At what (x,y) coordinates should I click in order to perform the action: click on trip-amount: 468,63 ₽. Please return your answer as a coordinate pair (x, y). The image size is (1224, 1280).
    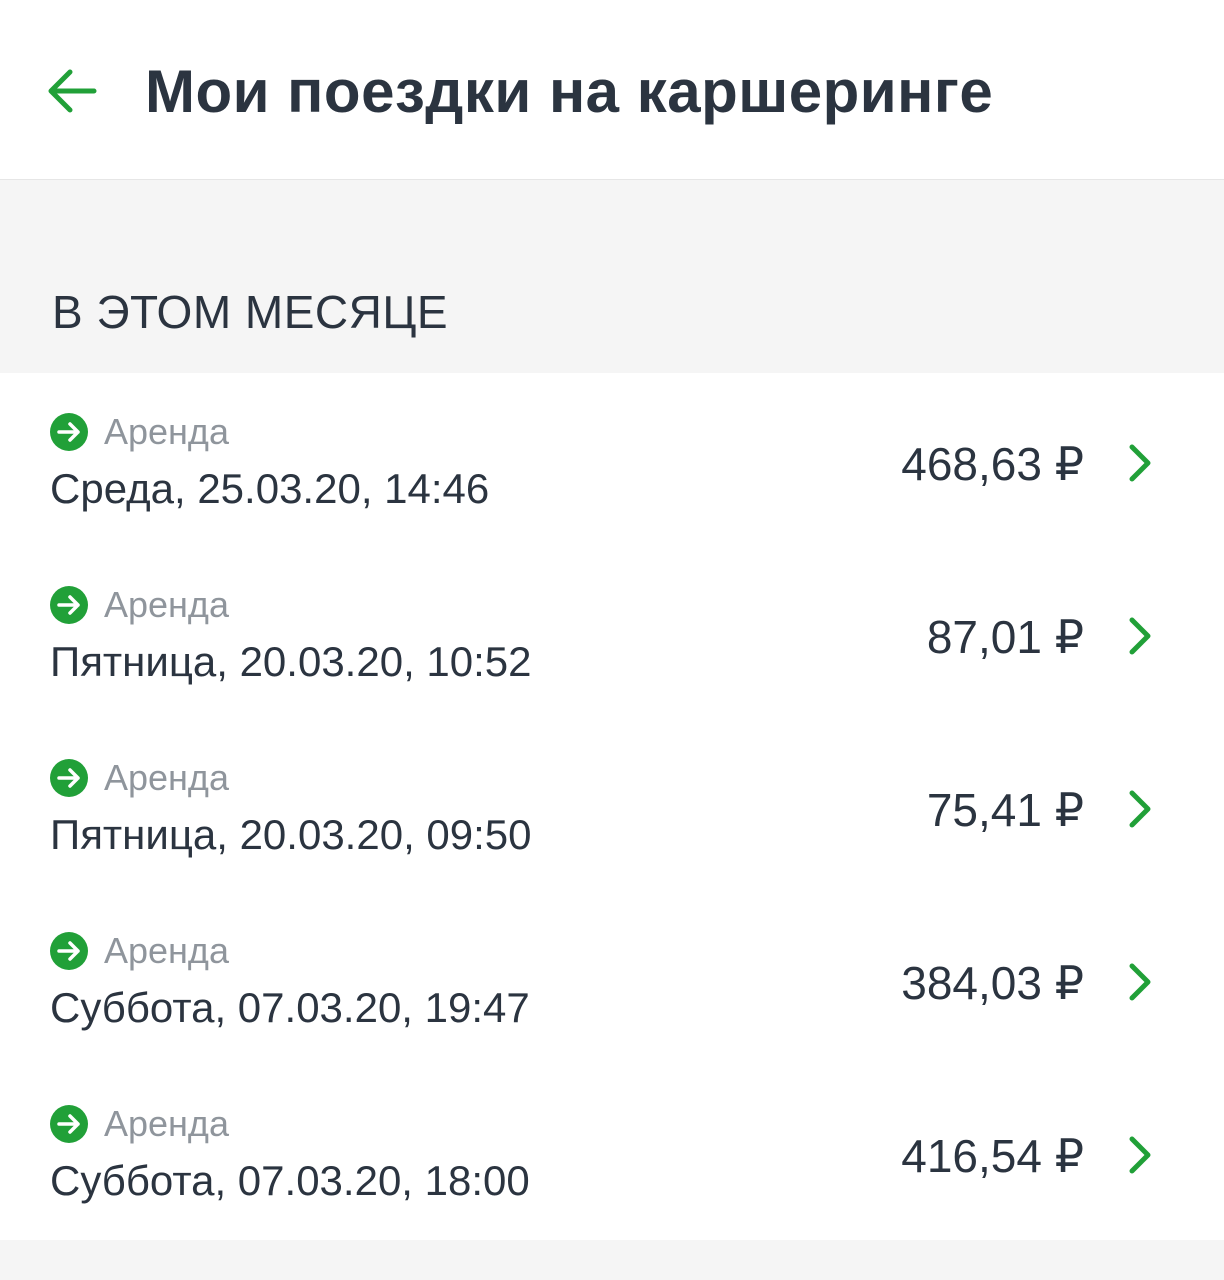
    Looking at the image, I should click on (992, 464).